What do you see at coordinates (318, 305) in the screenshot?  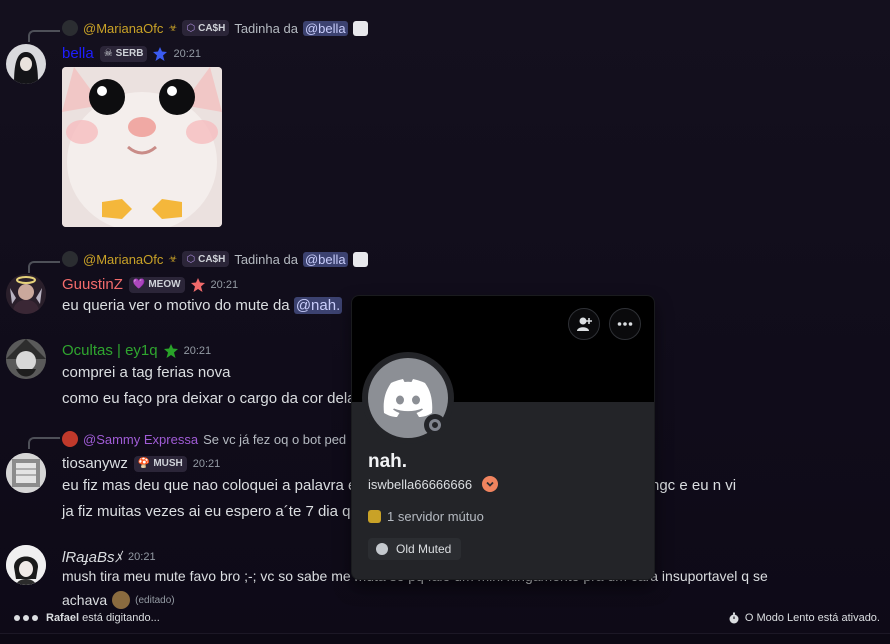 I see `message-mention: @nah.` at bounding box center [318, 305].